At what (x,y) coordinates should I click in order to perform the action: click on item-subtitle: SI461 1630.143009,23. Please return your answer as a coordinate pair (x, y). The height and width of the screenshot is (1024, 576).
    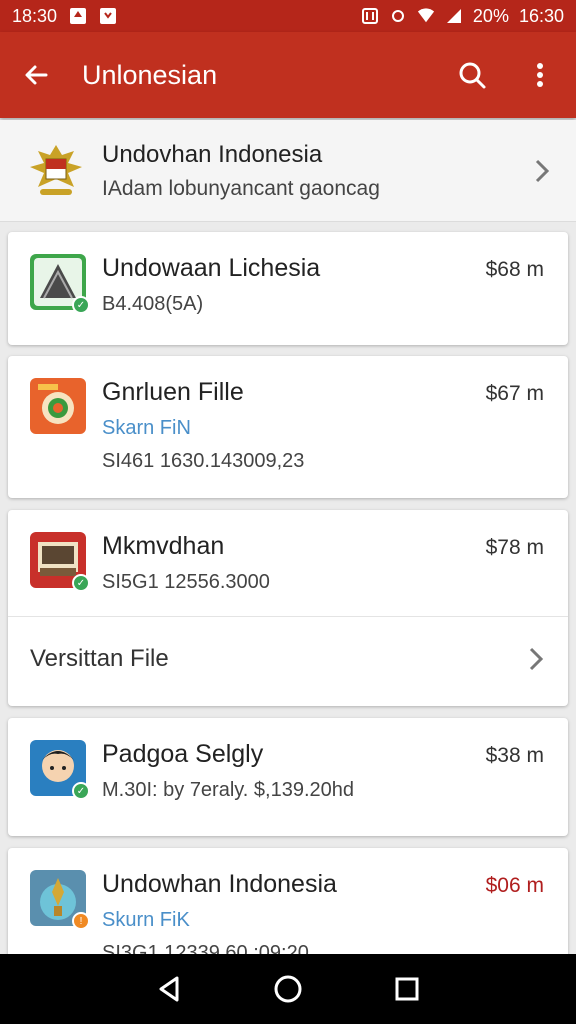
    Looking at the image, I should click on (203, 461).